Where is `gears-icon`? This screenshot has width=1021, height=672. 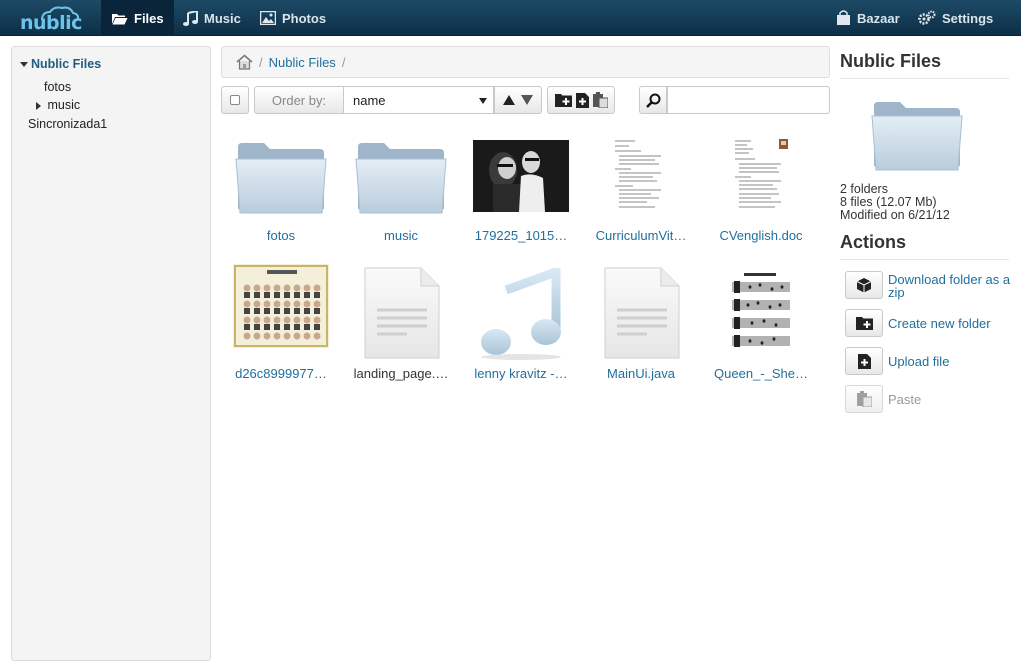
gears-icon is located at coordinates (927, 17).